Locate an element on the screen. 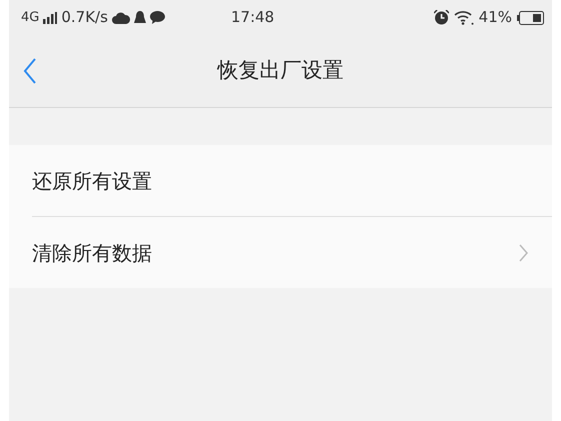  network-speed: 0.7K/s is located at coordinates (84, 17).